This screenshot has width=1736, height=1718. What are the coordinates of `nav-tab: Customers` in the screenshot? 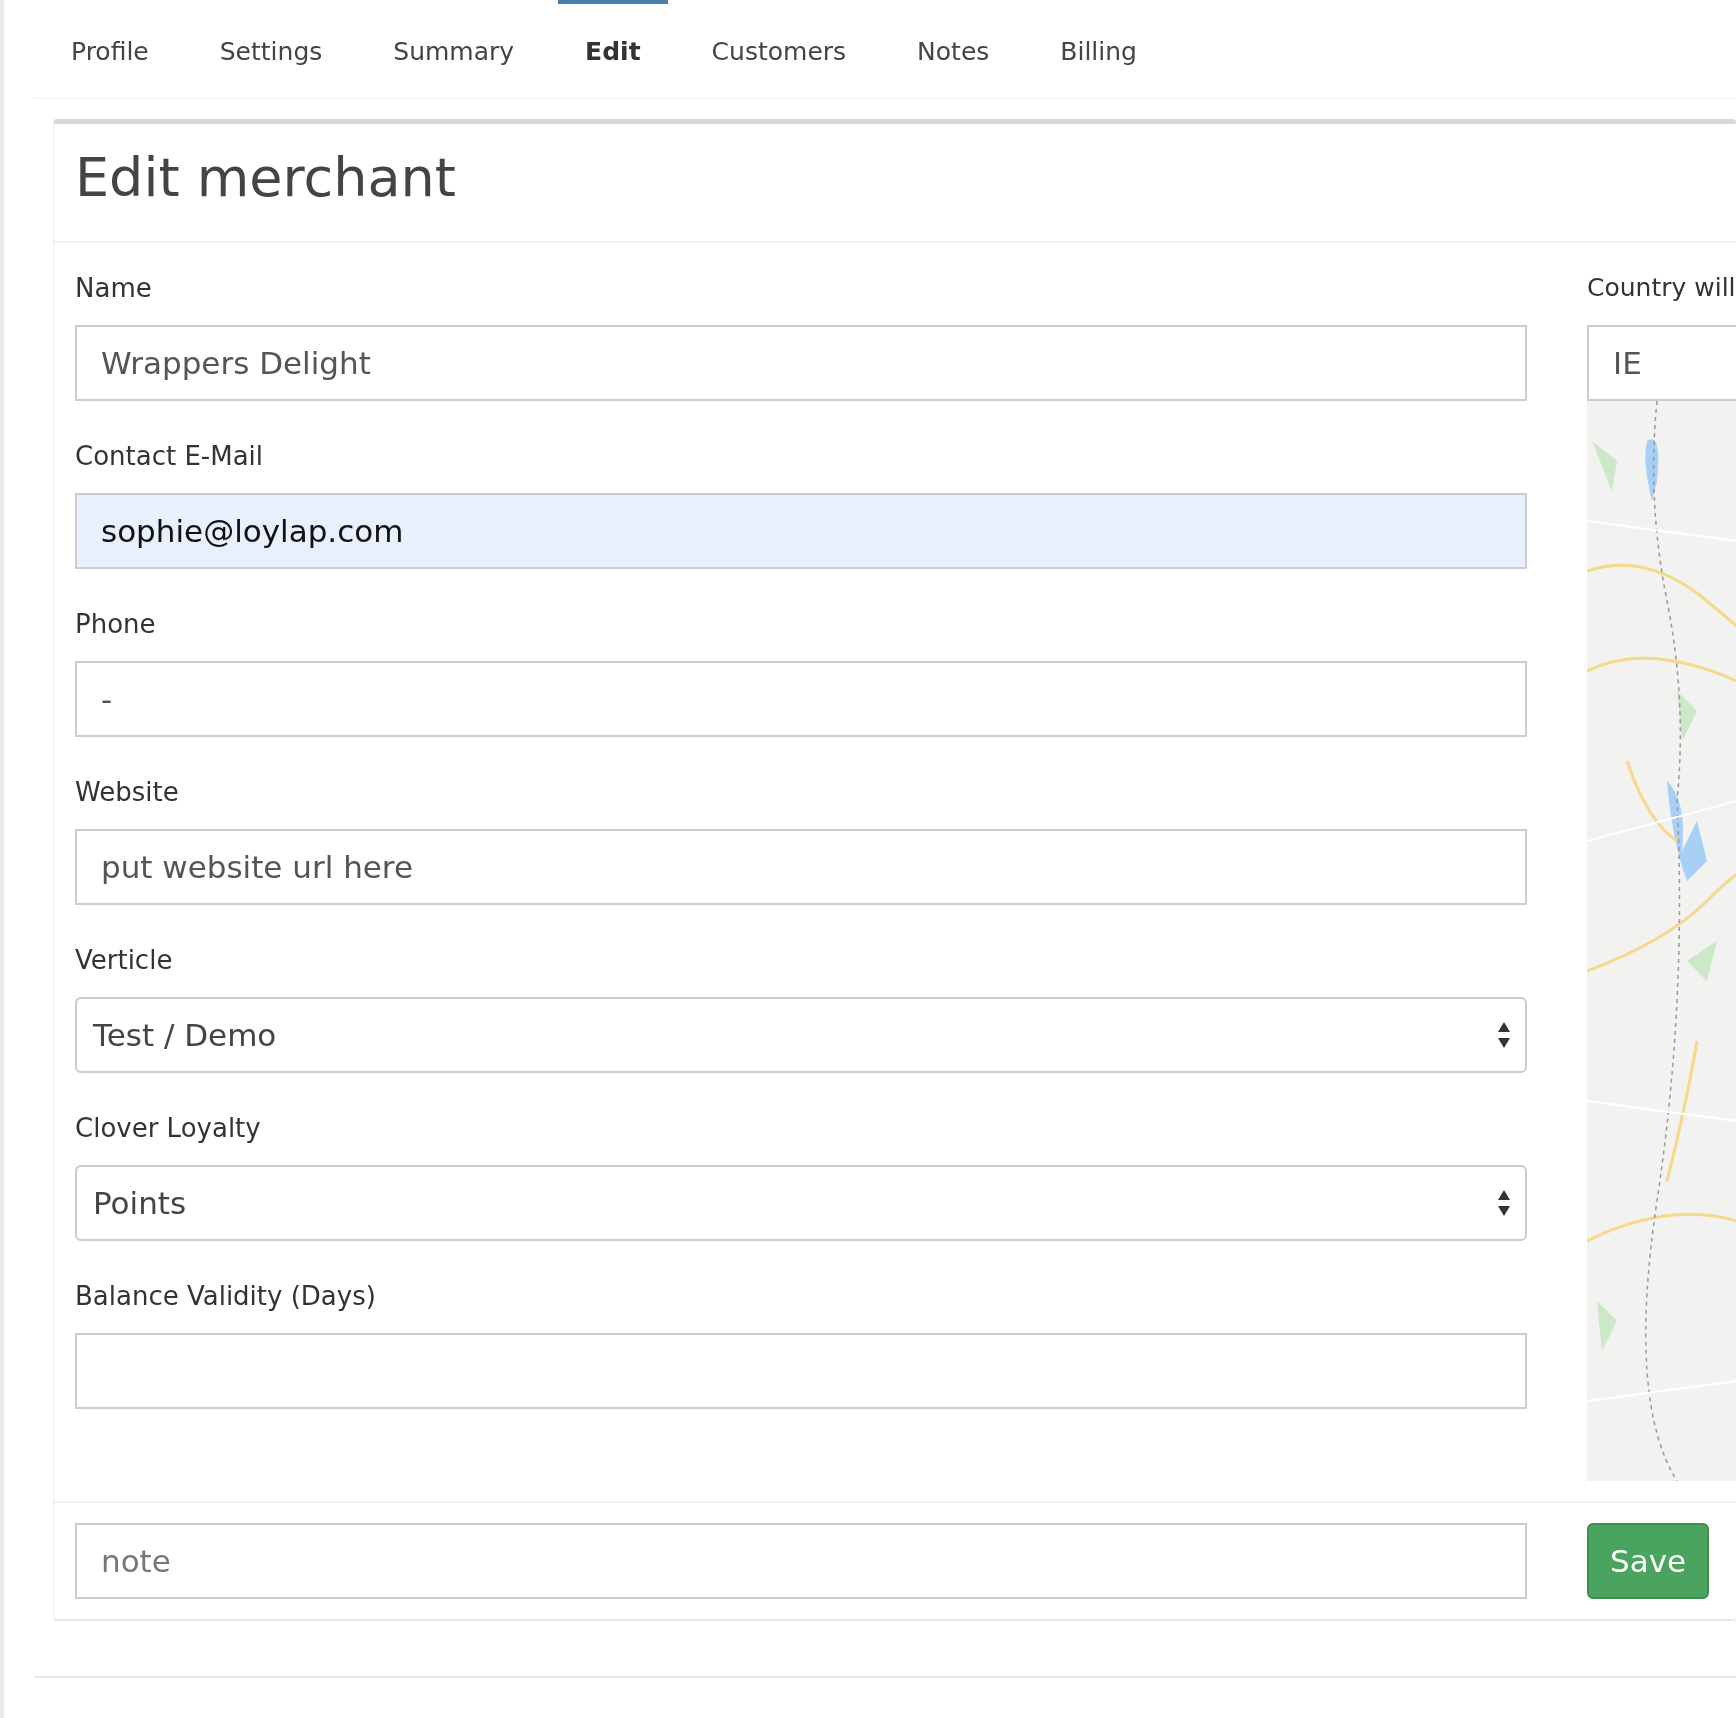 It's located at (779, 49).